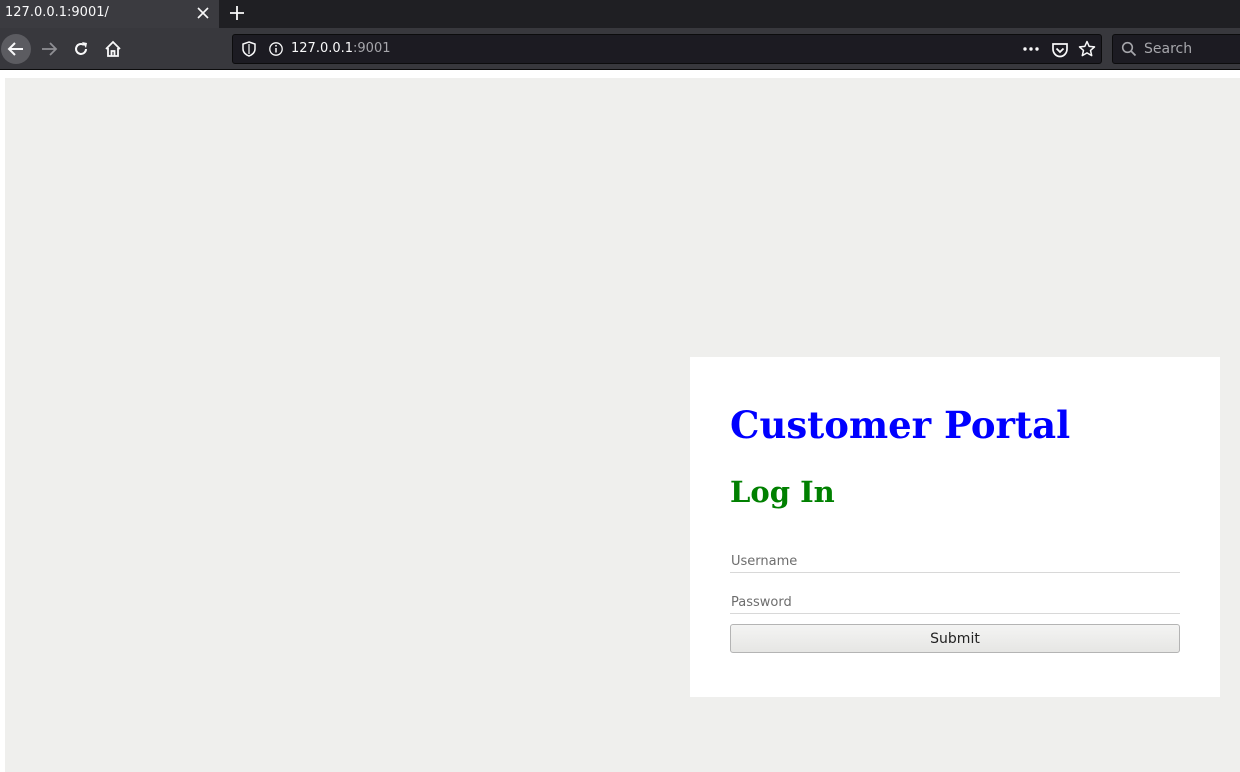  Describe the element at coordinates (249, 49) in the screenshot. I see `shield-icon` at that location.